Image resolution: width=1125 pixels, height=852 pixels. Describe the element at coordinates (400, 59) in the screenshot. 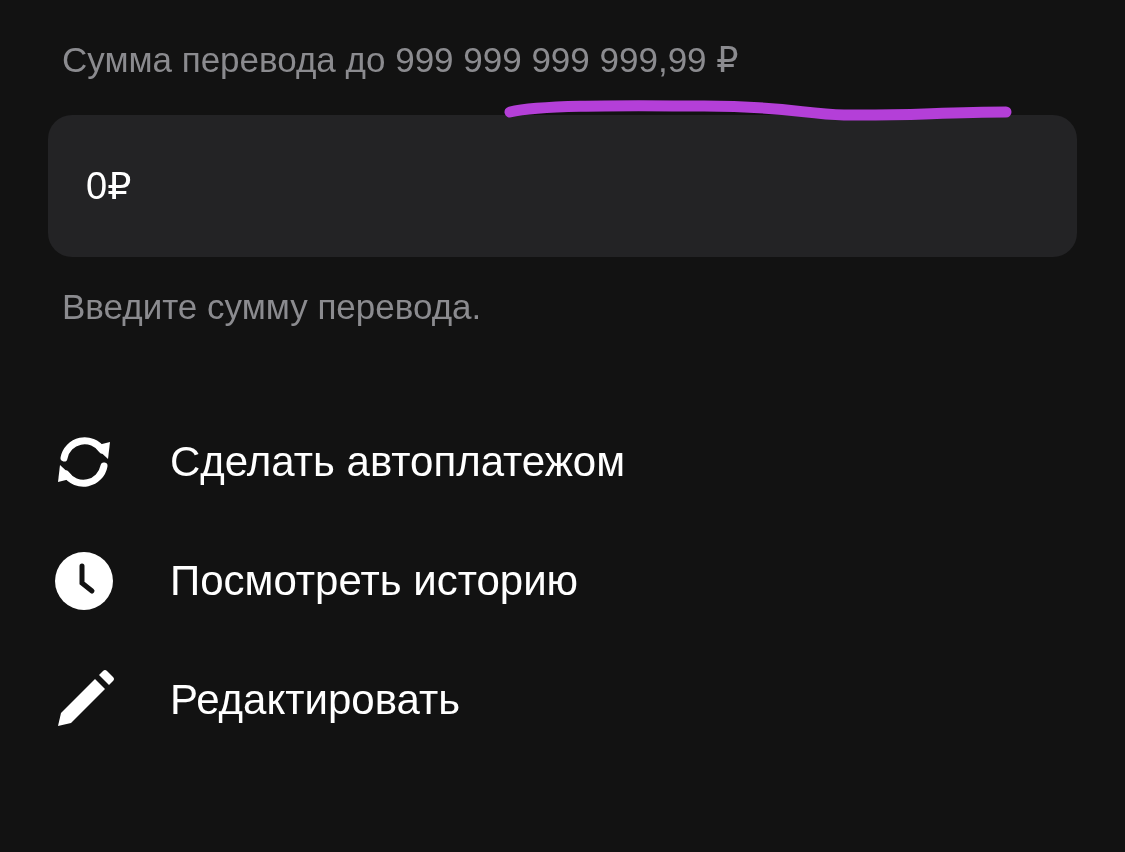

I see `amount-label: Сумма перевода до 999 999 999 999,99 ₽` at that location.